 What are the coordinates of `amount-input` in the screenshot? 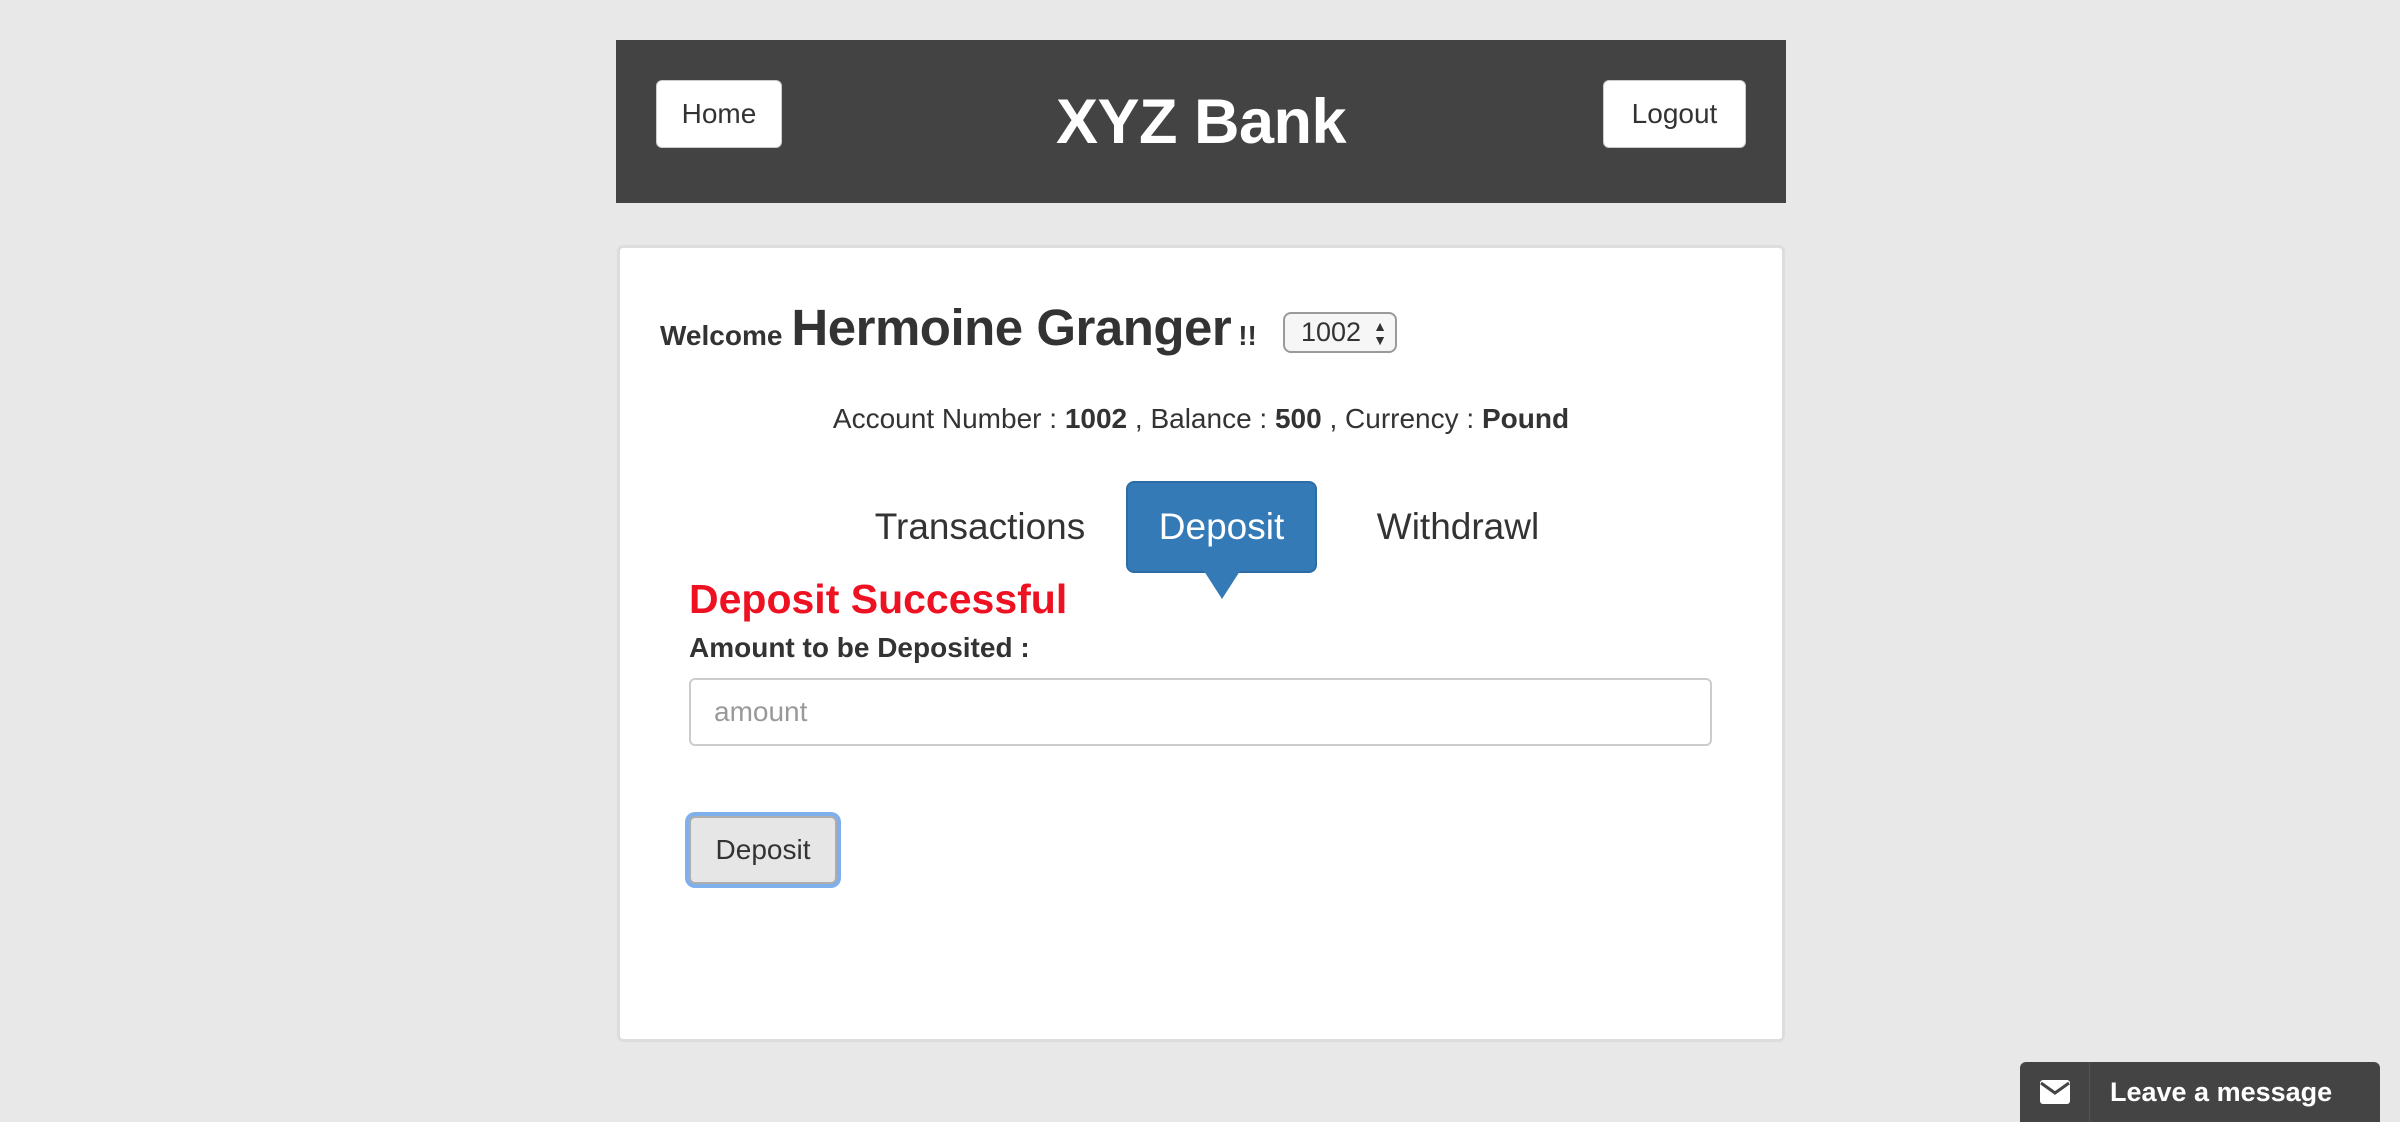 It's located at (1200, 712).